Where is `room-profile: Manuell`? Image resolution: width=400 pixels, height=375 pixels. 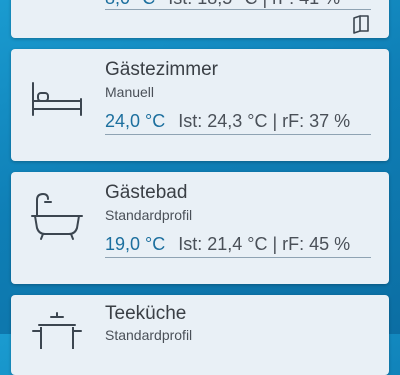
room-profile: Manuell is located at coordinates (130, 92).